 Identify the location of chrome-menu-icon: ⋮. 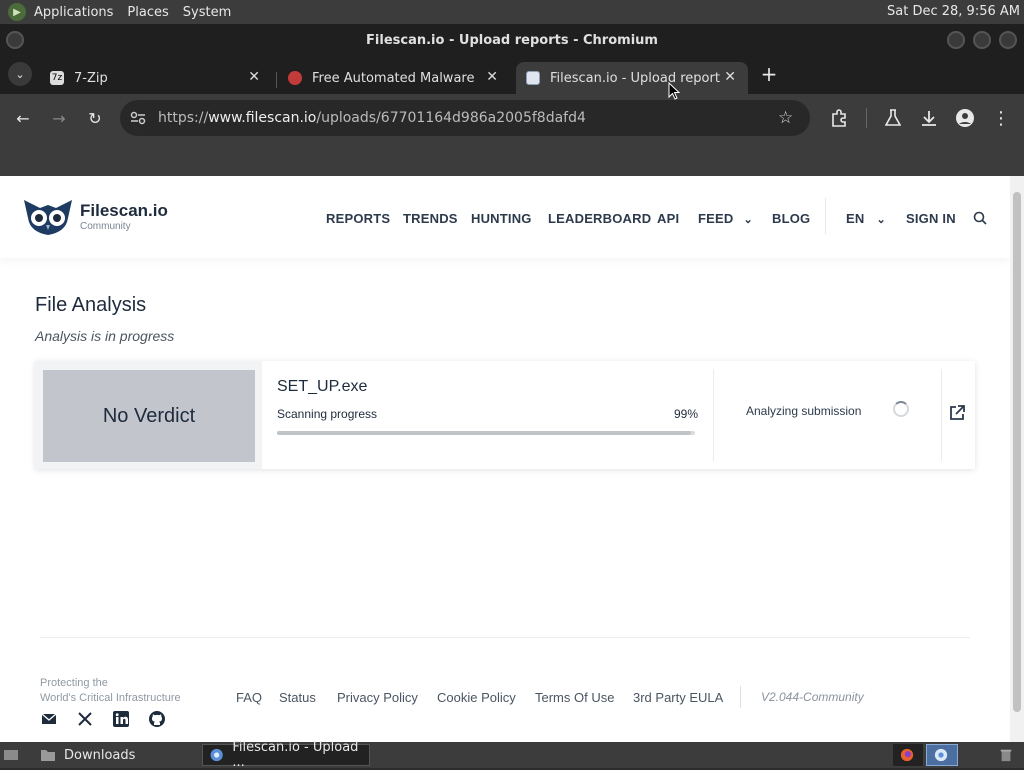
(1001, 118).